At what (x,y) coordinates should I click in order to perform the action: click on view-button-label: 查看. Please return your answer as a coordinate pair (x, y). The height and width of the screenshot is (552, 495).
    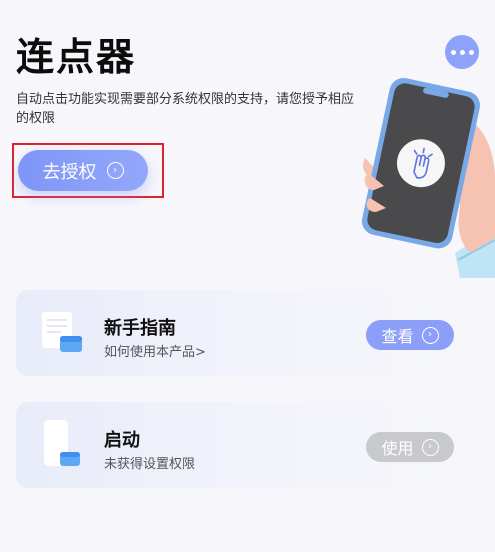
    Looking at the image, I should click on (397, 336).